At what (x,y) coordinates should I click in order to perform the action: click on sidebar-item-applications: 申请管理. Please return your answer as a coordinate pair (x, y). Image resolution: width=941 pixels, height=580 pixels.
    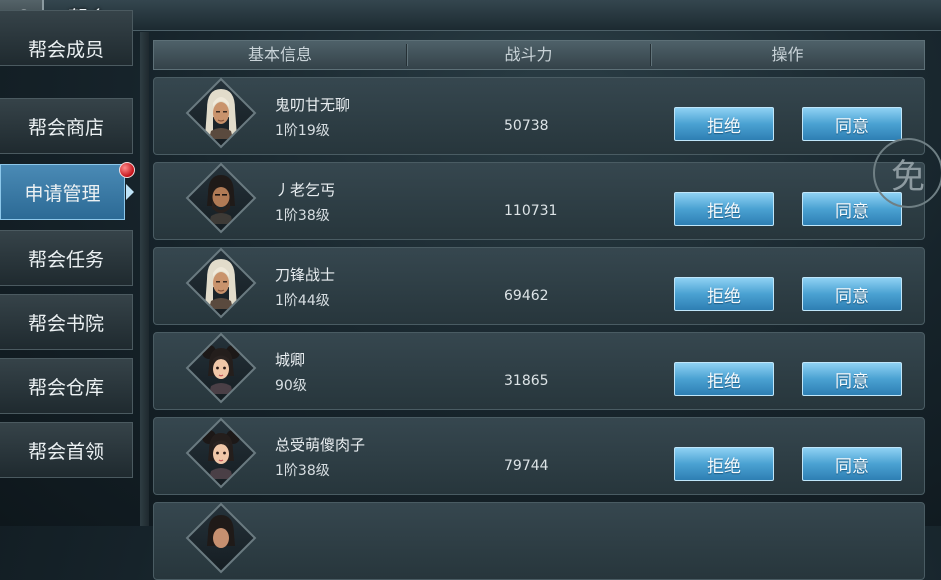
    Looking at the image, I should click on (62, 192).